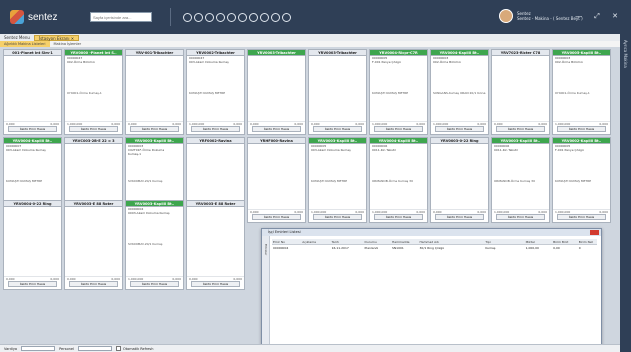  I want to click on table-cell: 00000004, so click(281, 248).